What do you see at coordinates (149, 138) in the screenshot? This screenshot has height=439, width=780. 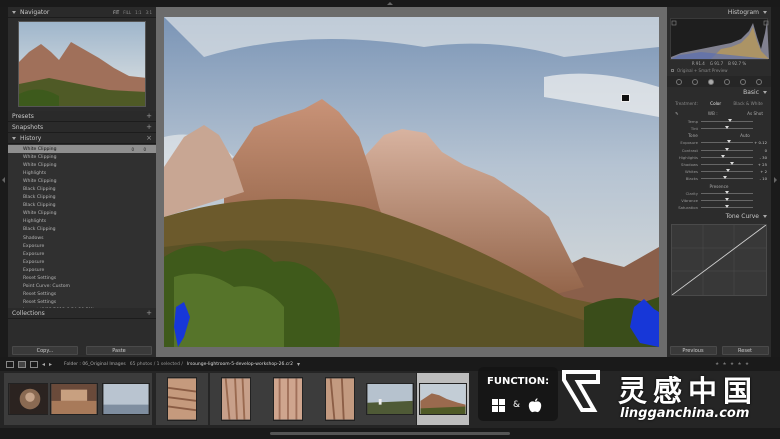 I see `clear-history-icon: ×` at bounding box center [149, 138].